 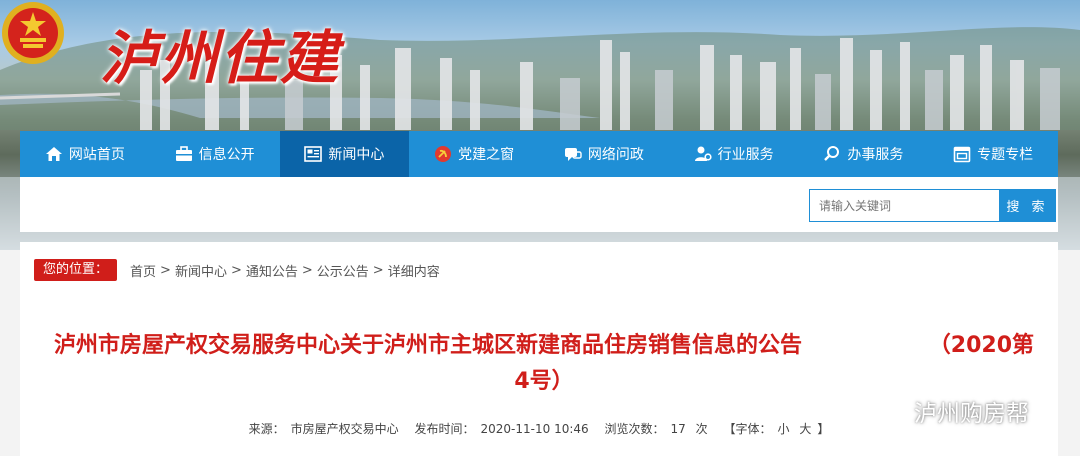 I want to click on article-title-issue: （2020第, so click(x=981, y=345).